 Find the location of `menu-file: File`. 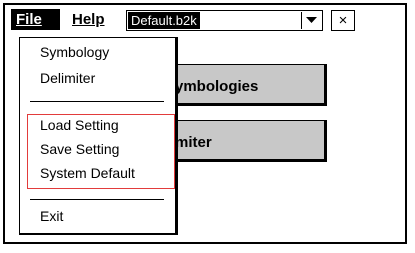

menu-file: File is located at coordinates (35, 19).